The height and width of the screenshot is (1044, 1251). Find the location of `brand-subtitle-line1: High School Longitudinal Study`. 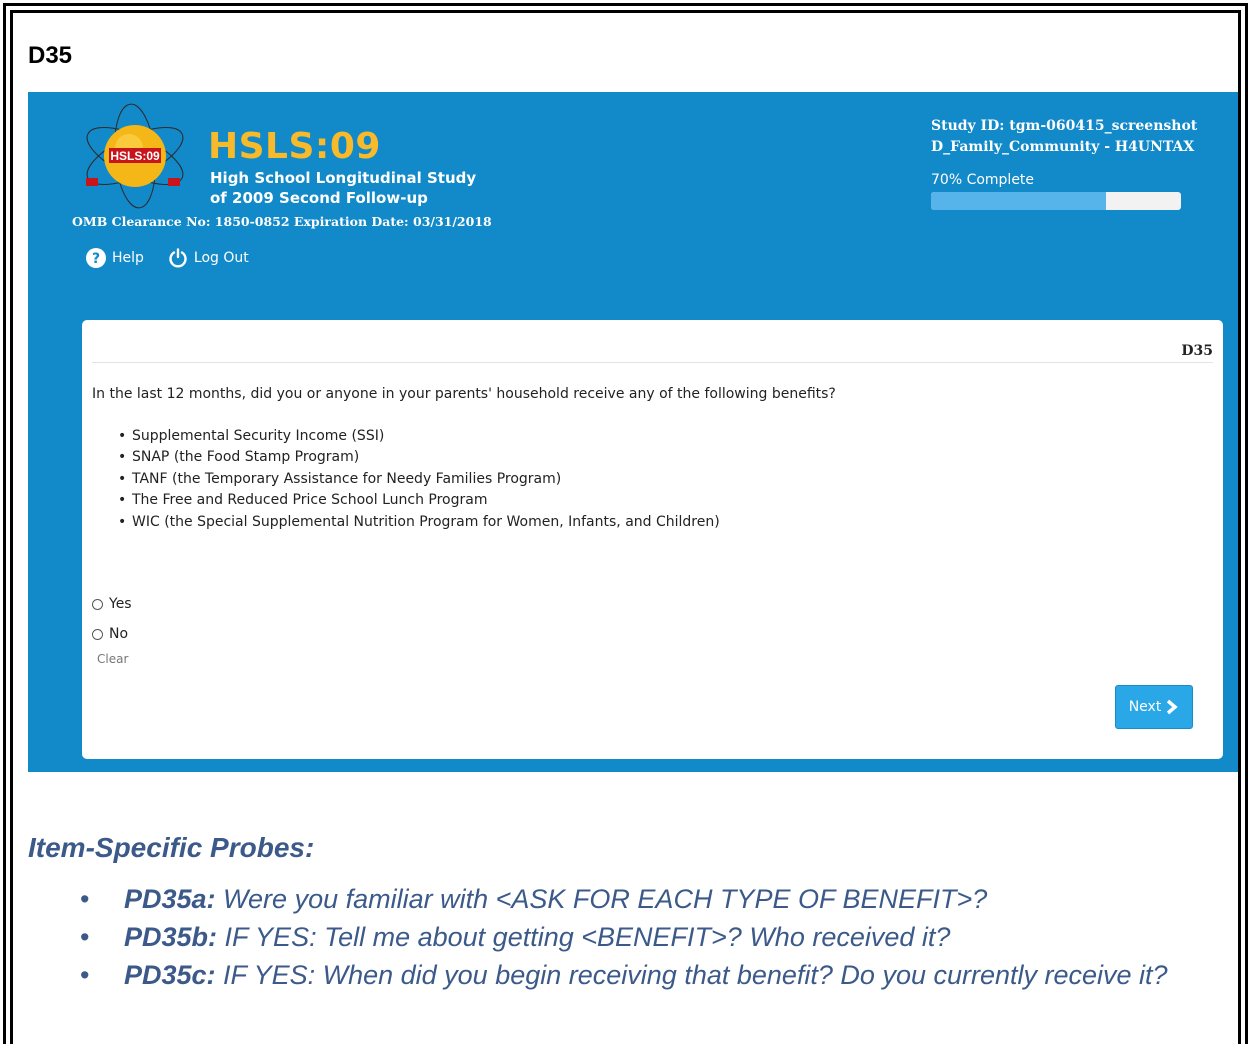

brand-subtitle-line1: High School Longitudinal Study is located at coordinates (343, 178).